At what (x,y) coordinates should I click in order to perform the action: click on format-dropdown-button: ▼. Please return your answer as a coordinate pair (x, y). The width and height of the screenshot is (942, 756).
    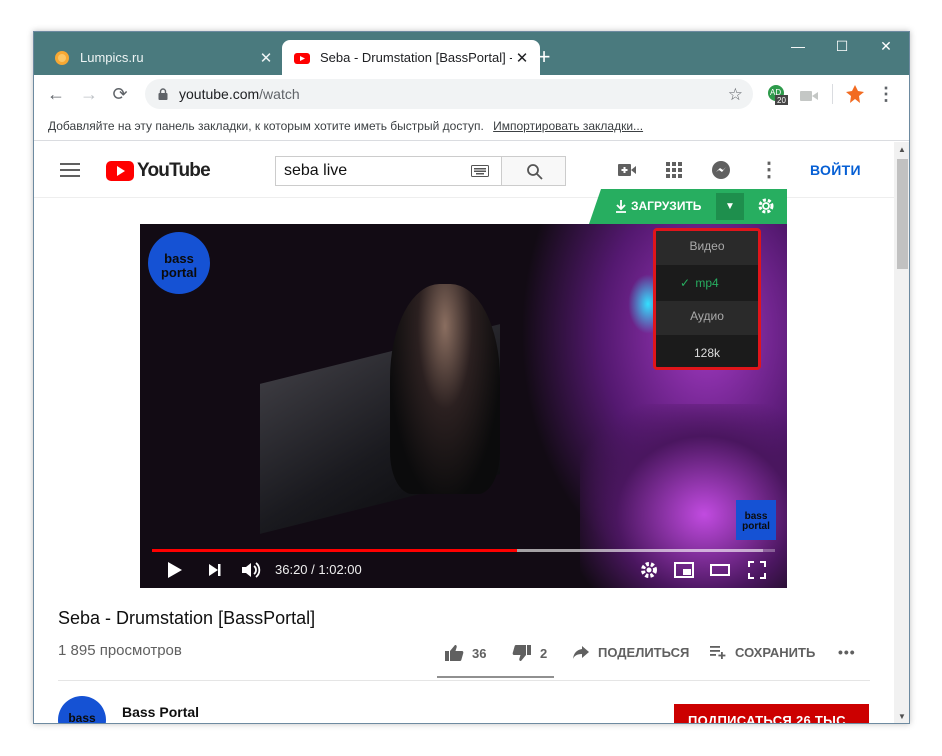
    Looking at the image, I should click on (730, 206).